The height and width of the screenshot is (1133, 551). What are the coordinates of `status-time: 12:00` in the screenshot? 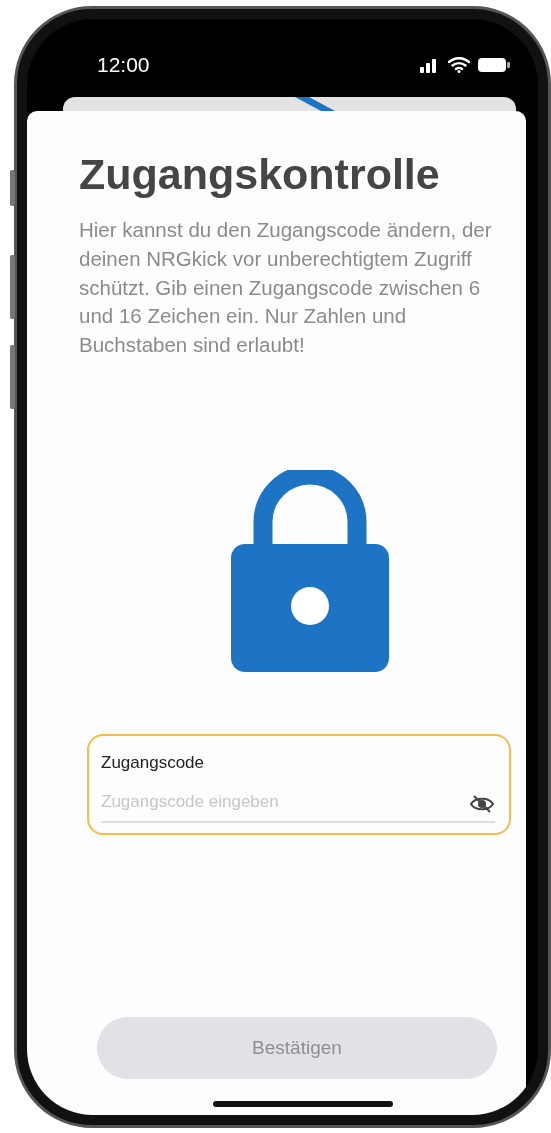 It's located at (123, 65).